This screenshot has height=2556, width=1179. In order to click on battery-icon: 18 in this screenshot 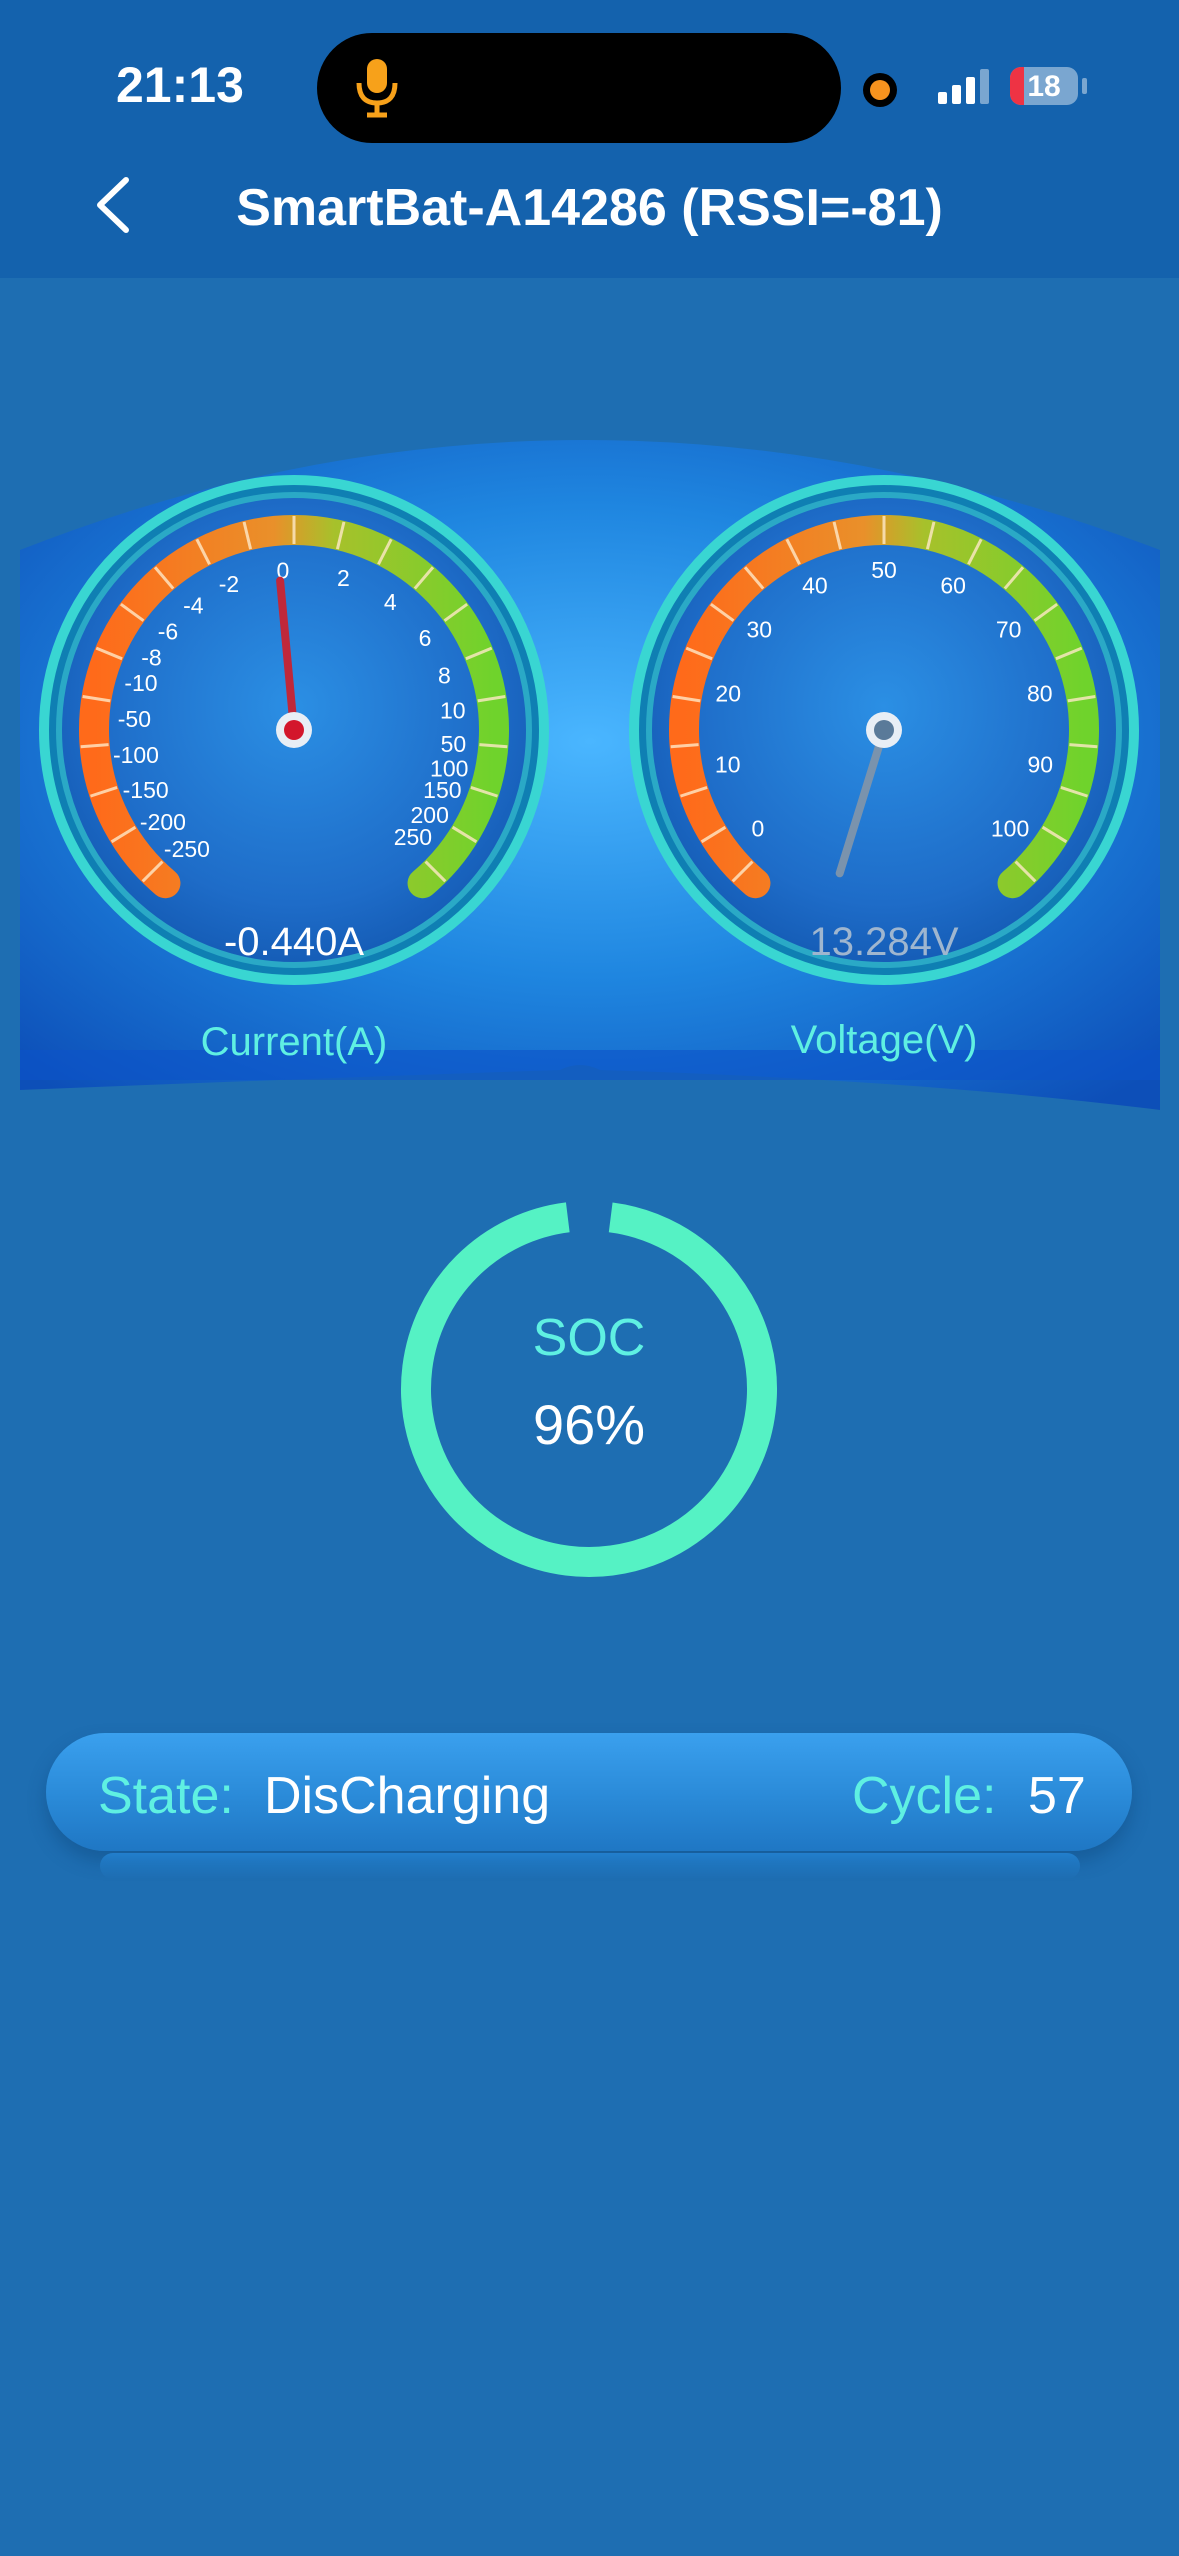, I will do `click(1044, 86)`.